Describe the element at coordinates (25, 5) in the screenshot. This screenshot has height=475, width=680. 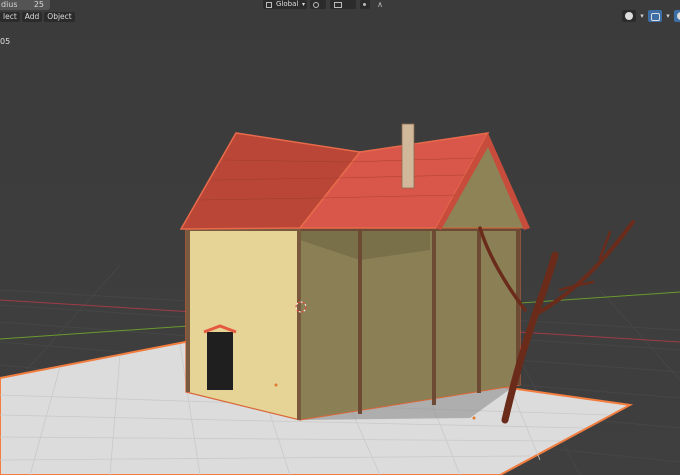
I see `radius-field: dius 25` at that location.